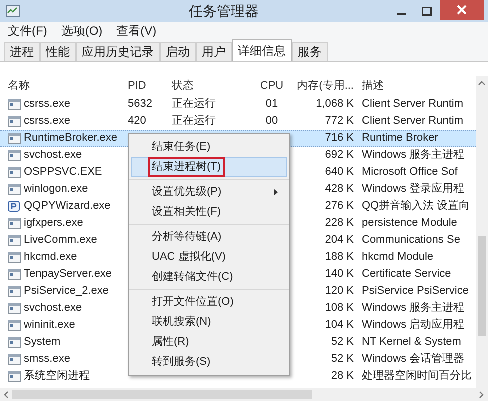  Describe the element at coordinates (415, 291) in the screenshot. I see `table-cell: PsiService PsiService` at that location.